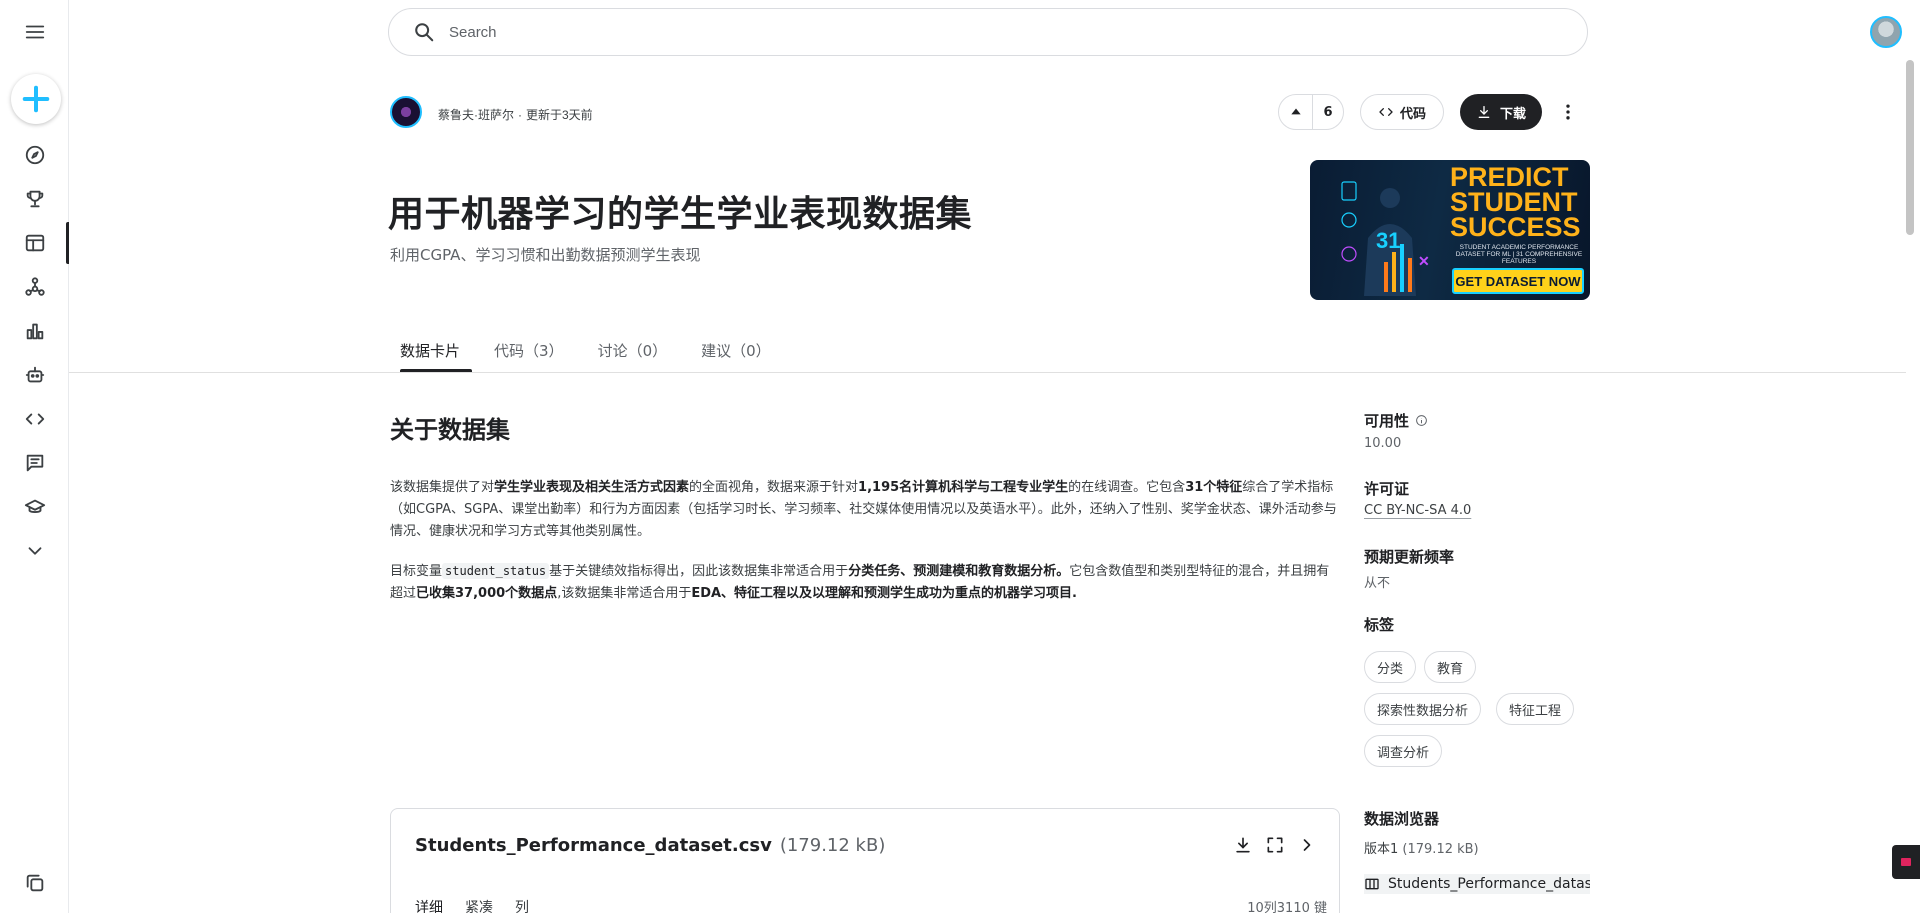 The height and width of the screenshot is (913, 1920). I want to click on code-button-label: 代码, so click(1412, 114).